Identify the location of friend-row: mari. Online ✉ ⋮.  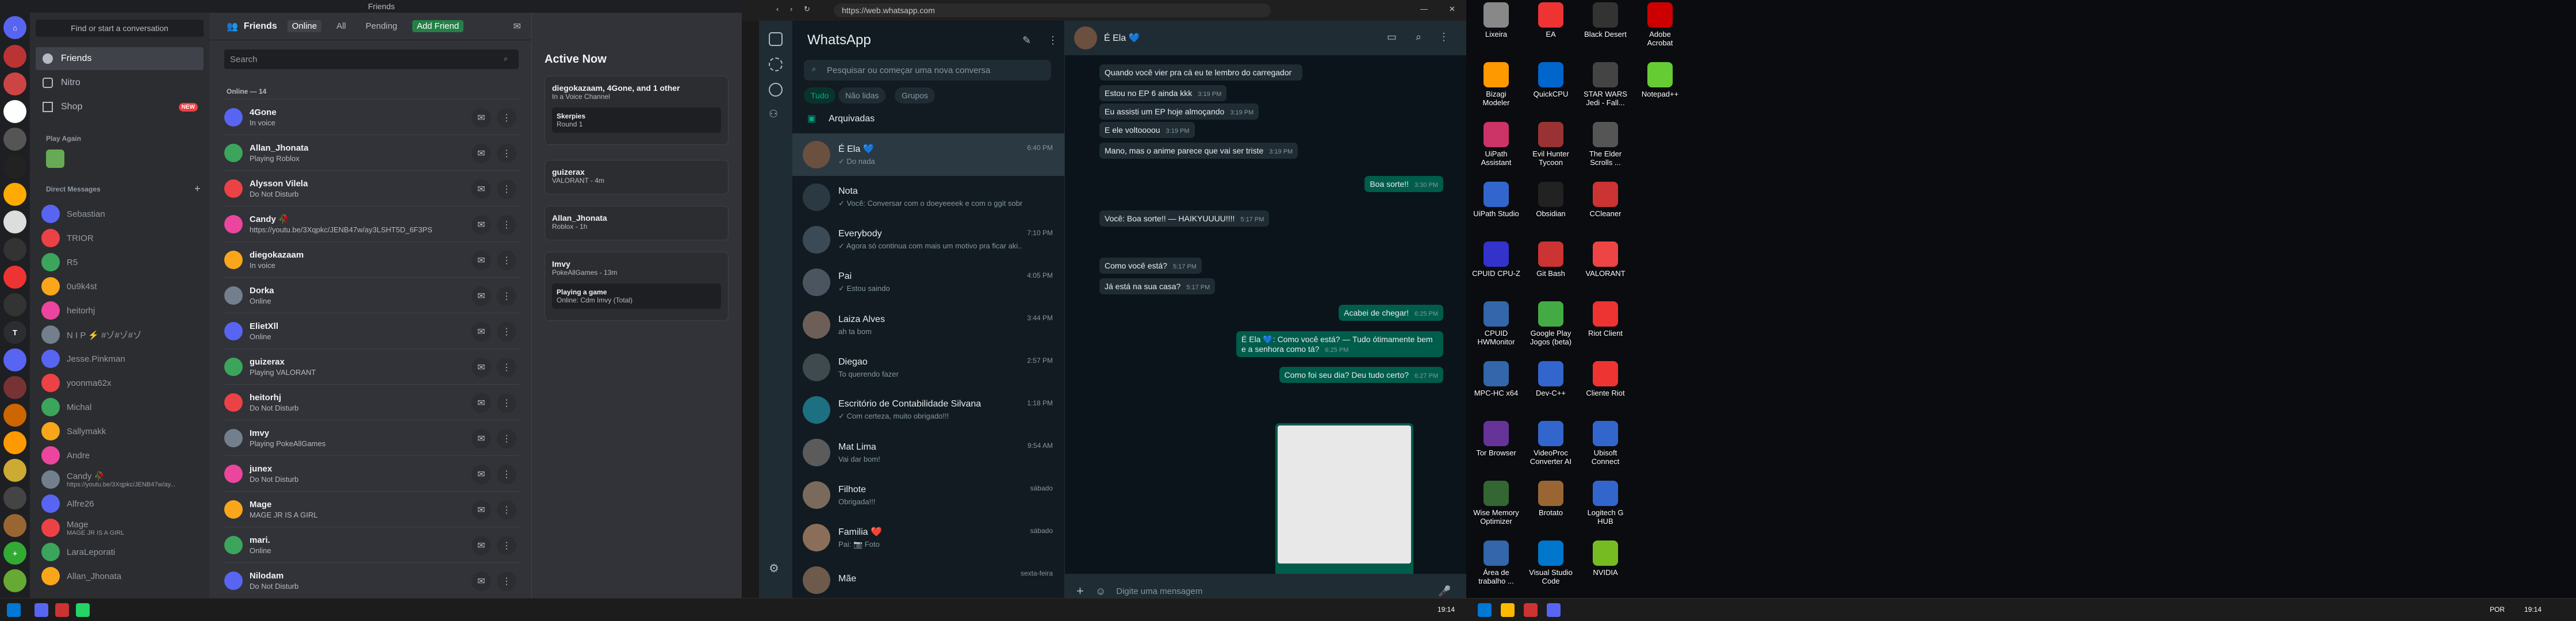
(372, 544).